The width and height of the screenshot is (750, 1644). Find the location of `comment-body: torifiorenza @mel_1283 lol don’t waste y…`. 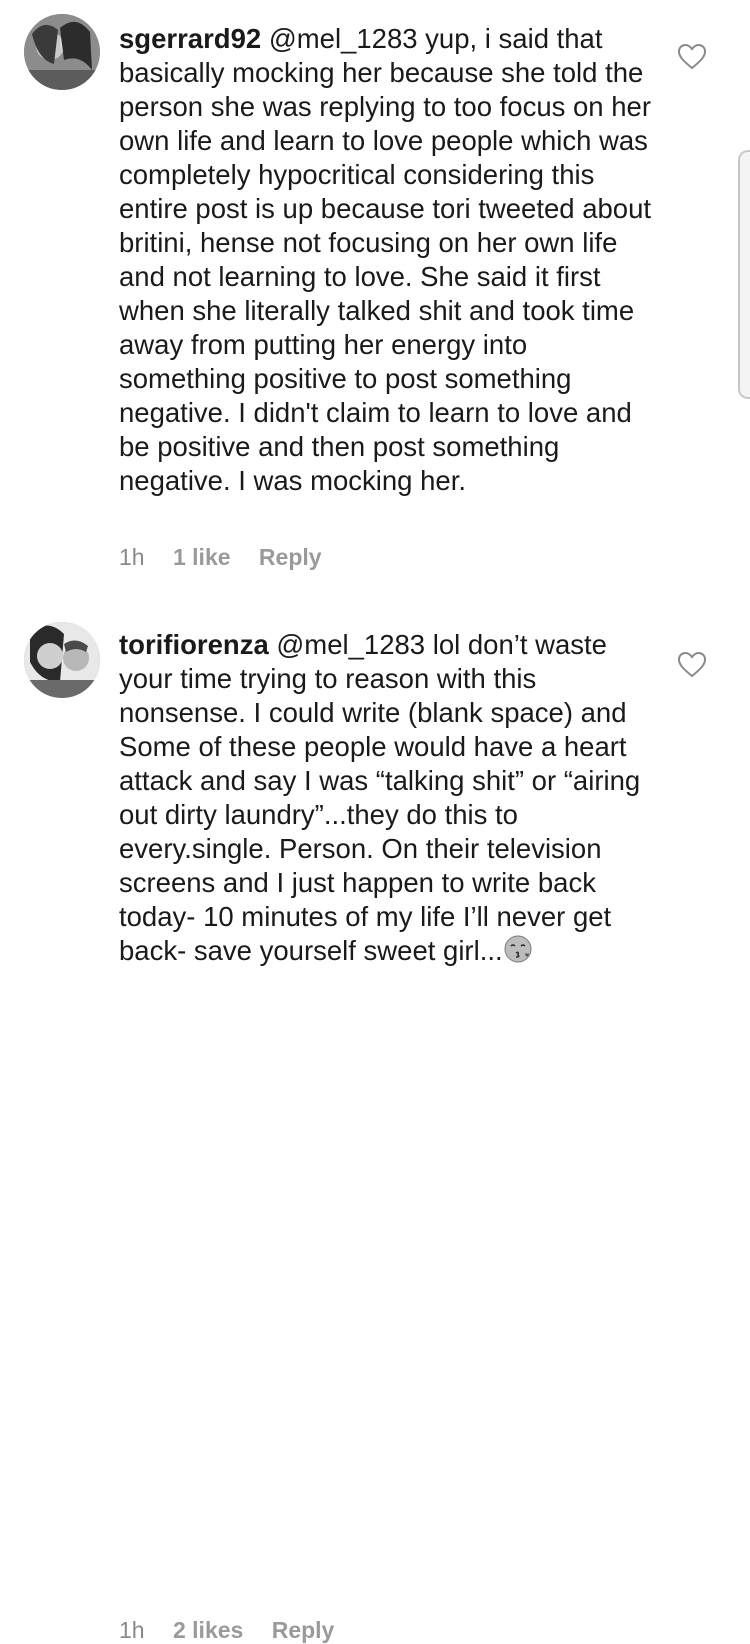

comment-body: torifiorenza @mel_1283 lol don’t waste y… is located at coordinates (389, 798).